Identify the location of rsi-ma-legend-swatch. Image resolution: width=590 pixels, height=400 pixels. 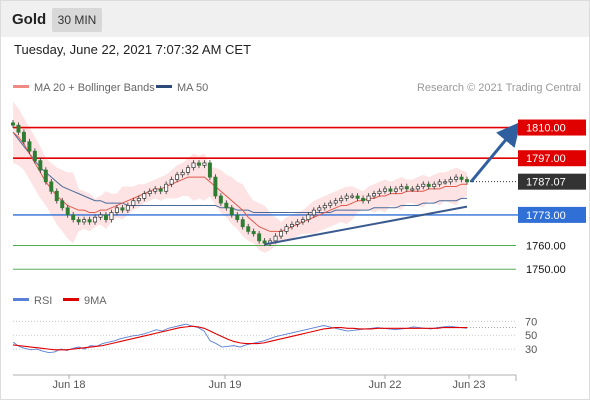
(71, 299).